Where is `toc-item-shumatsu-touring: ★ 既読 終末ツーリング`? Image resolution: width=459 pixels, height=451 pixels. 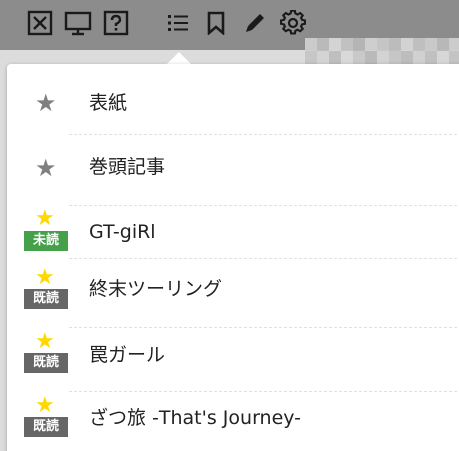
toc-item-shumatsu-touring: ★ 既読 終末ツーリング is located at coordinates (233, 295).